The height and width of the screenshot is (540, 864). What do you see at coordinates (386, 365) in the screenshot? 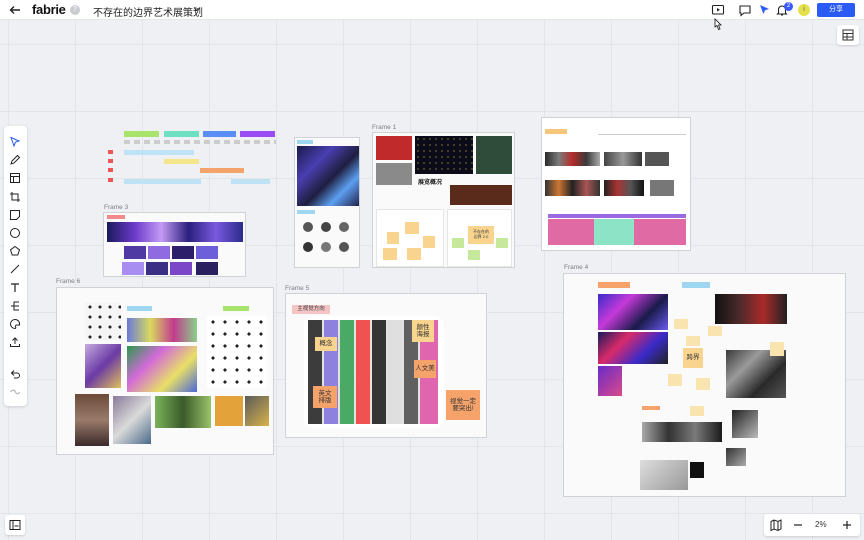
I see `frame-5: 主视觉方向 概念 颠性 海报 人文美 英文 排版 视觉一定 要突出!` at bounding box center [386, 365].